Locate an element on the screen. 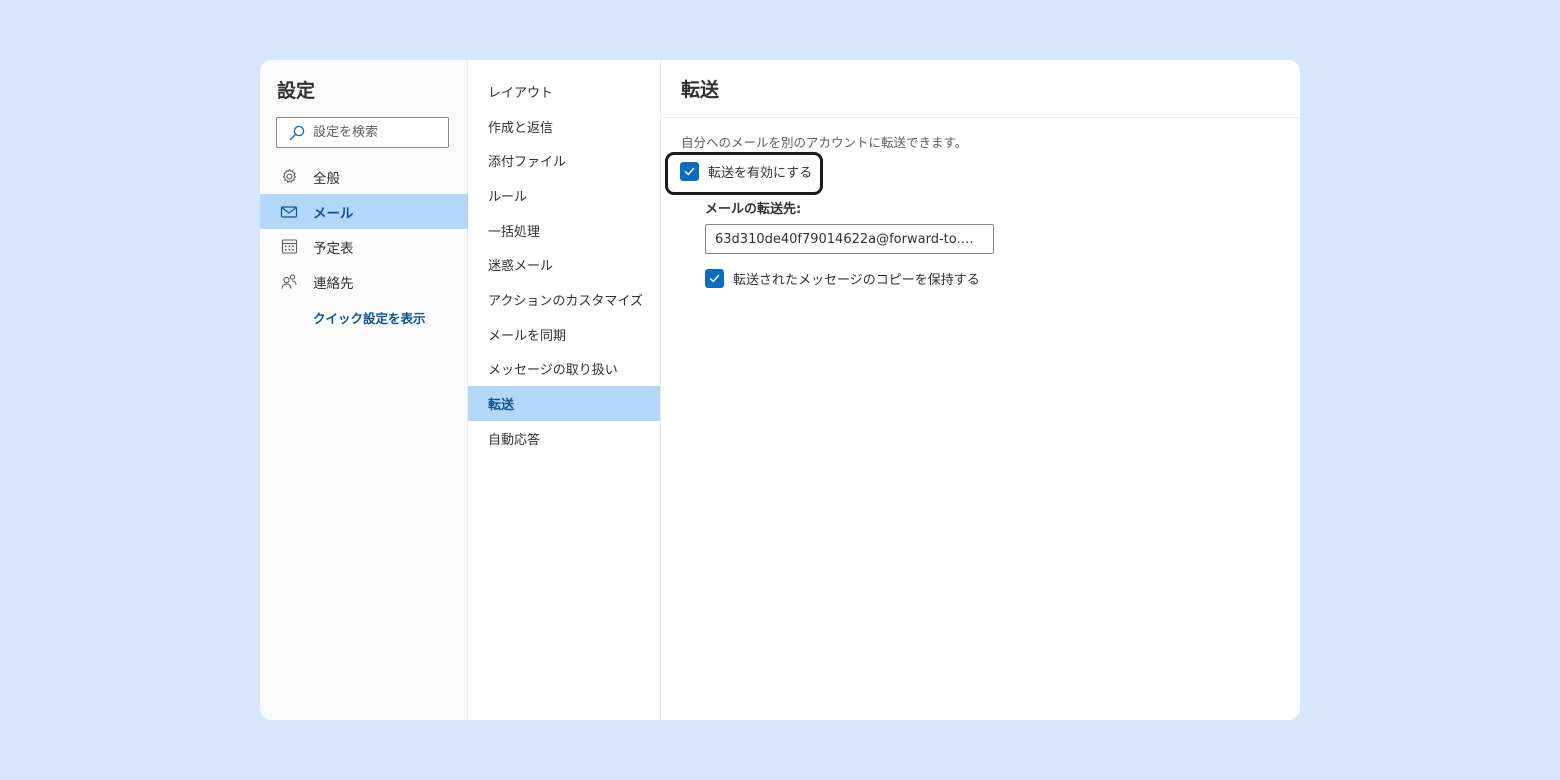 This screenshot has height=780, width=1560. settings-nav: 設定 全般 メール is located at coordinates (364, 390).